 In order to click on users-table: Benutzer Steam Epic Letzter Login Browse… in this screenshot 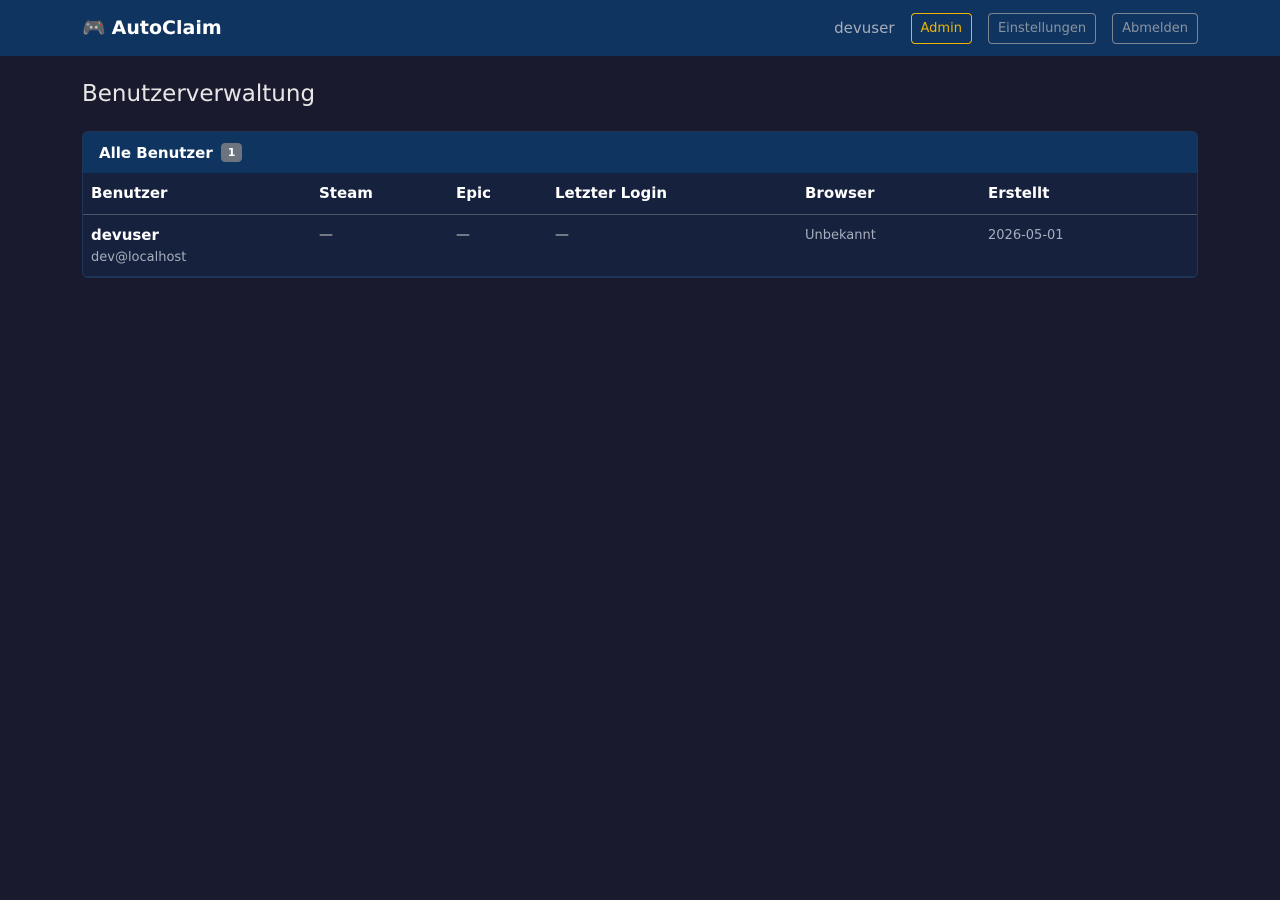, I will do `click(640, 225)`.